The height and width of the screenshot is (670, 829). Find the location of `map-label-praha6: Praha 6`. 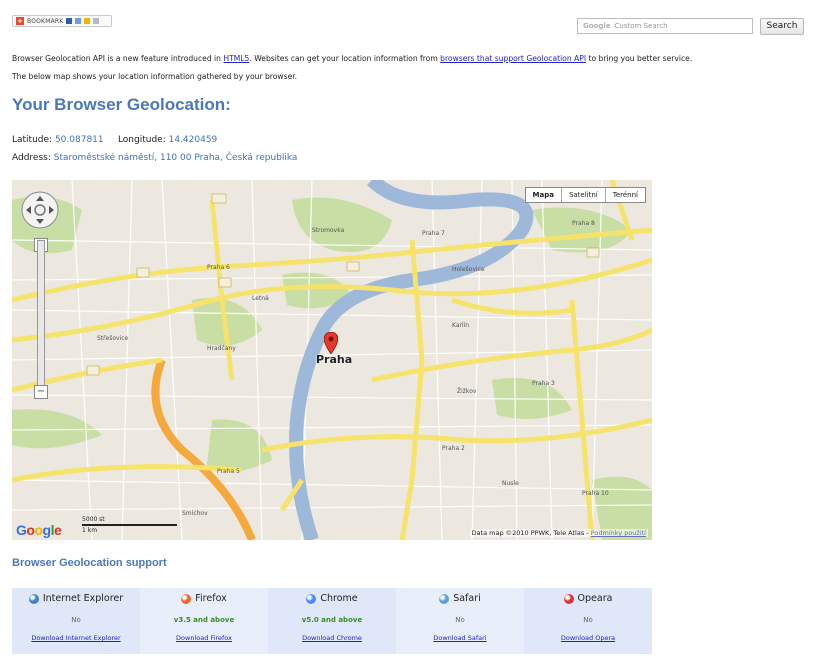

map-label-praha6: Praha 6 is located at coordinates (218, 267).